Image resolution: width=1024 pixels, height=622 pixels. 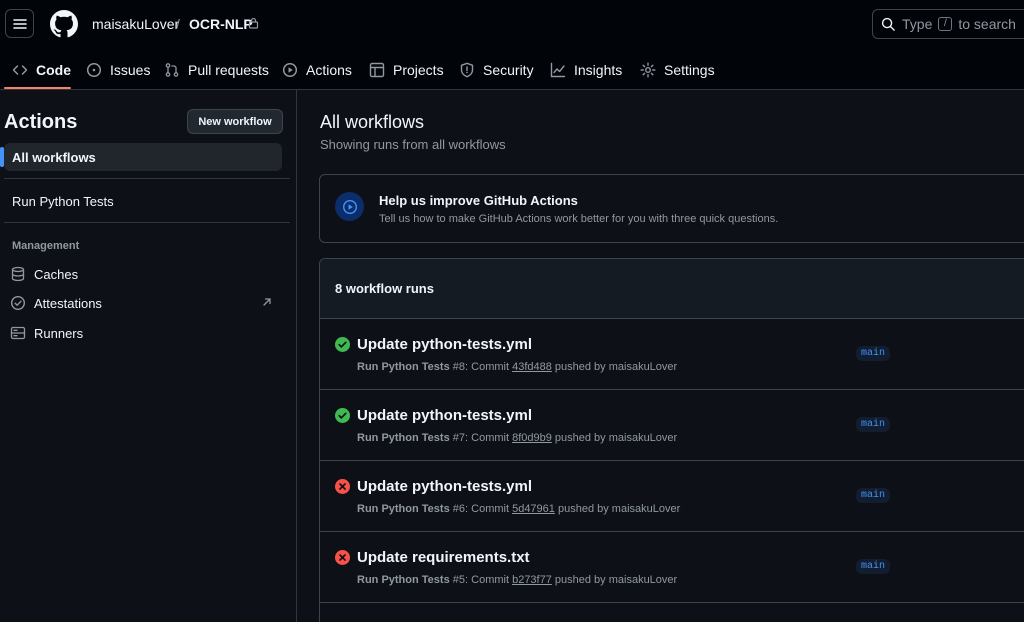 I want to click on sidebar-item-label: Caches, so click(x=56, y=274).